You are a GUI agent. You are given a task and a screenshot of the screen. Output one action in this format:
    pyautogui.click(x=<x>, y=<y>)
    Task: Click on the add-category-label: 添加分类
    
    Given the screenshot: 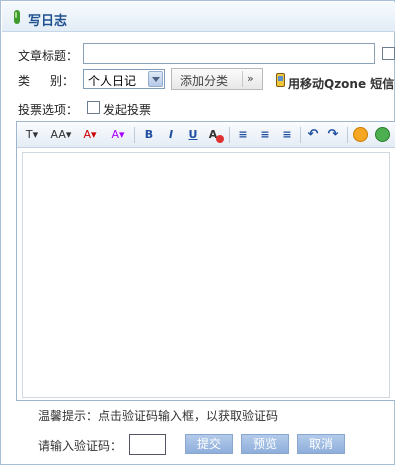 What is the action you would take?
    pyautogui.click(x=204, y=81)
    